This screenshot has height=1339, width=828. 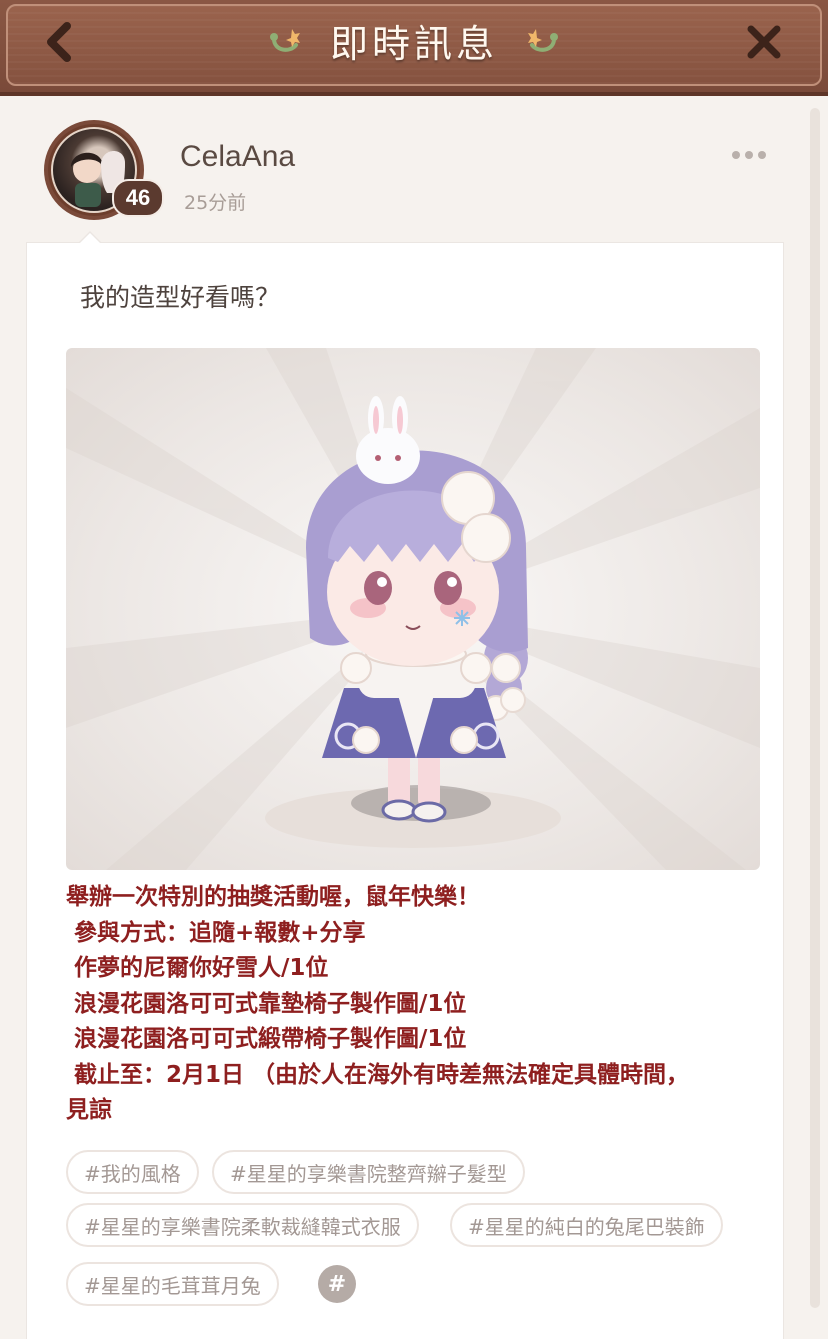 What do you see at coordinates (132, 1172) in the screenshot?
I see `hashtag-chip: #我的風格` at bounding box center [132, 1172].